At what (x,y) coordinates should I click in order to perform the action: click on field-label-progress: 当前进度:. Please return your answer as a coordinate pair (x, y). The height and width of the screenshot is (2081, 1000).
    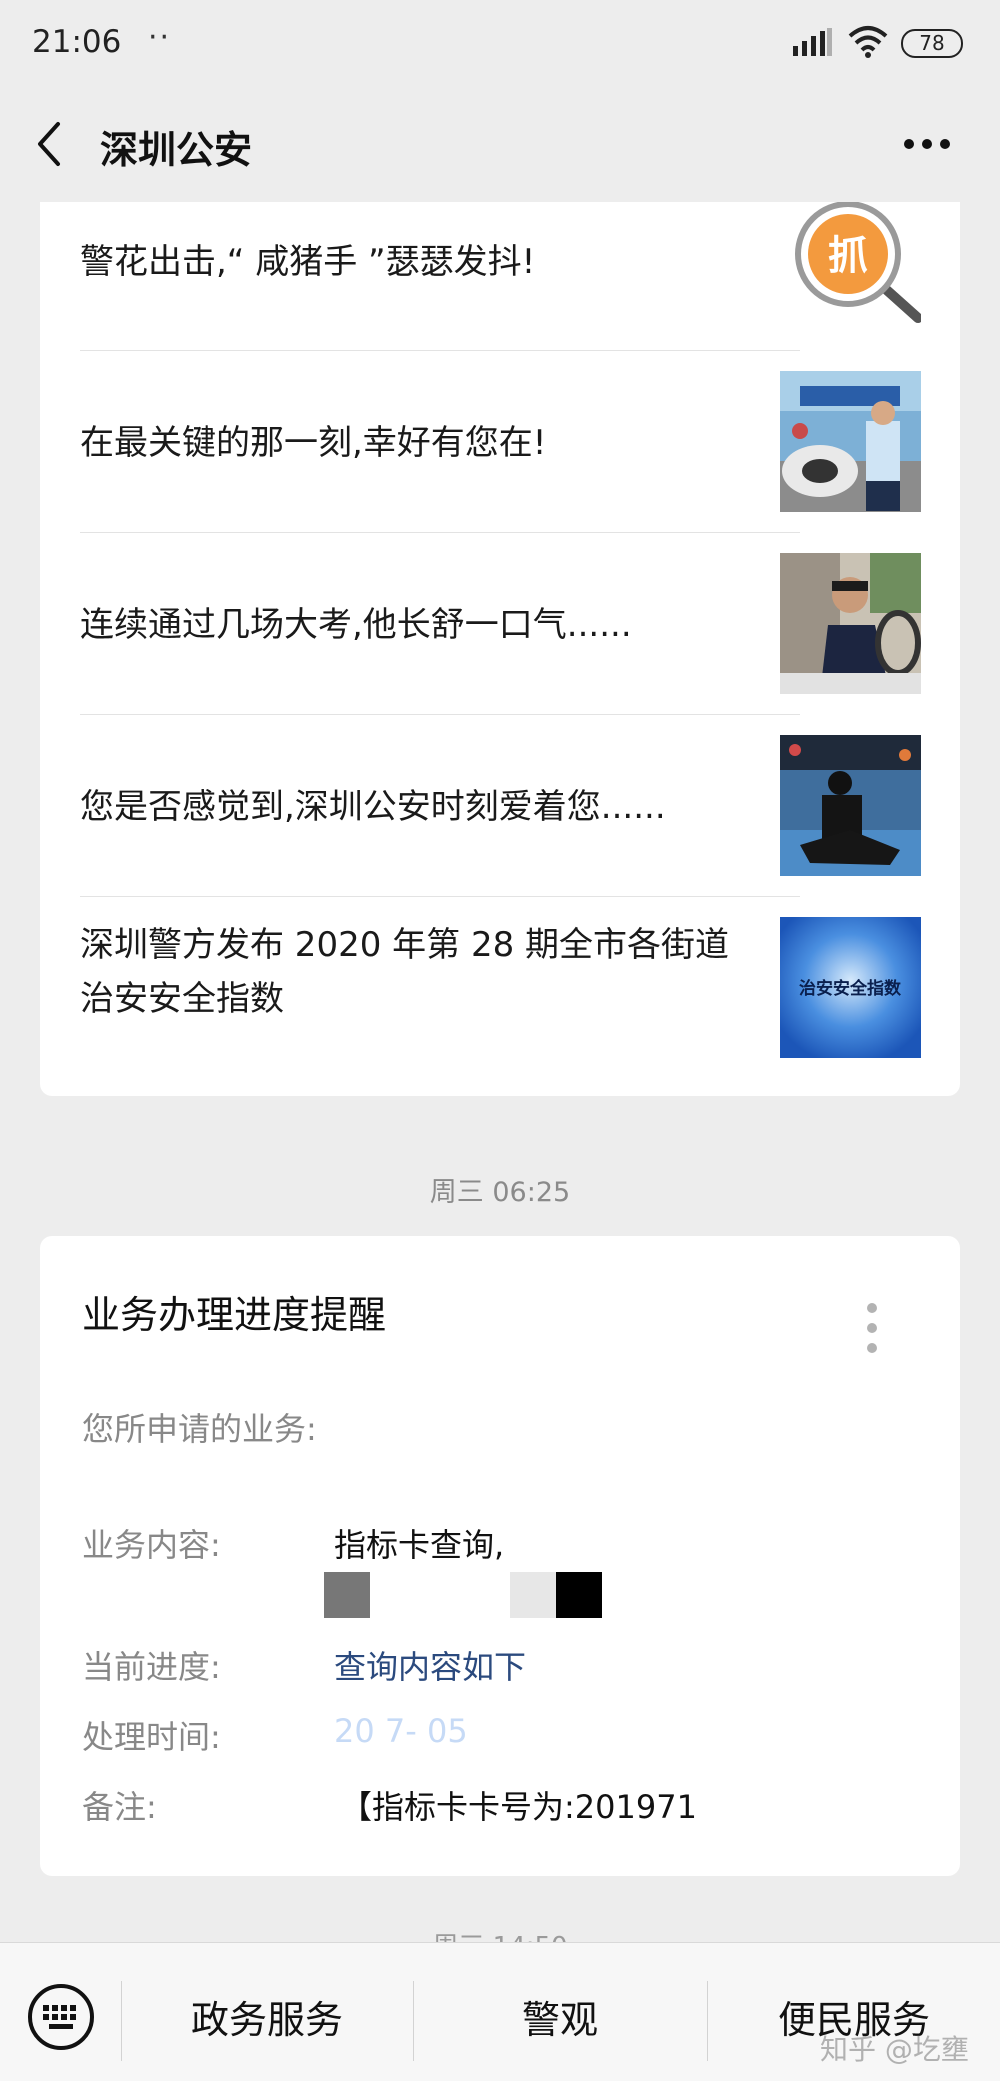
    Looking at the image, I should click on (151, 1667).